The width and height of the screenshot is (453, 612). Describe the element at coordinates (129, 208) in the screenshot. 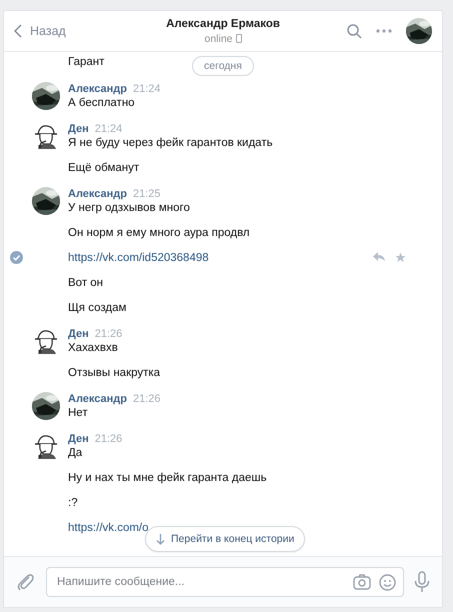

I see `message-text: У негр одзхывов много` at that location.